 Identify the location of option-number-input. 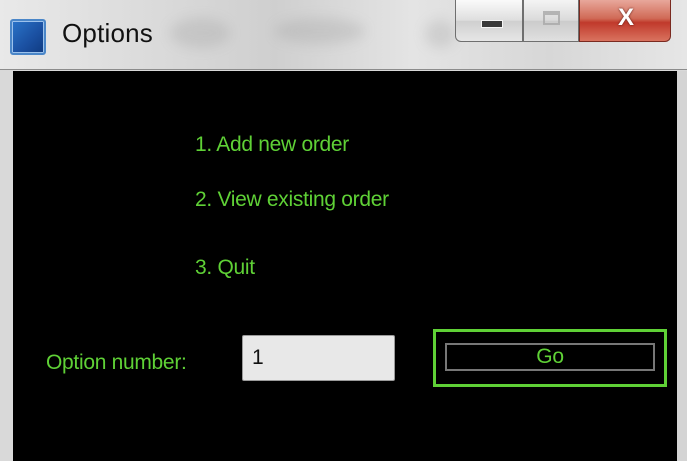
(318, 358).